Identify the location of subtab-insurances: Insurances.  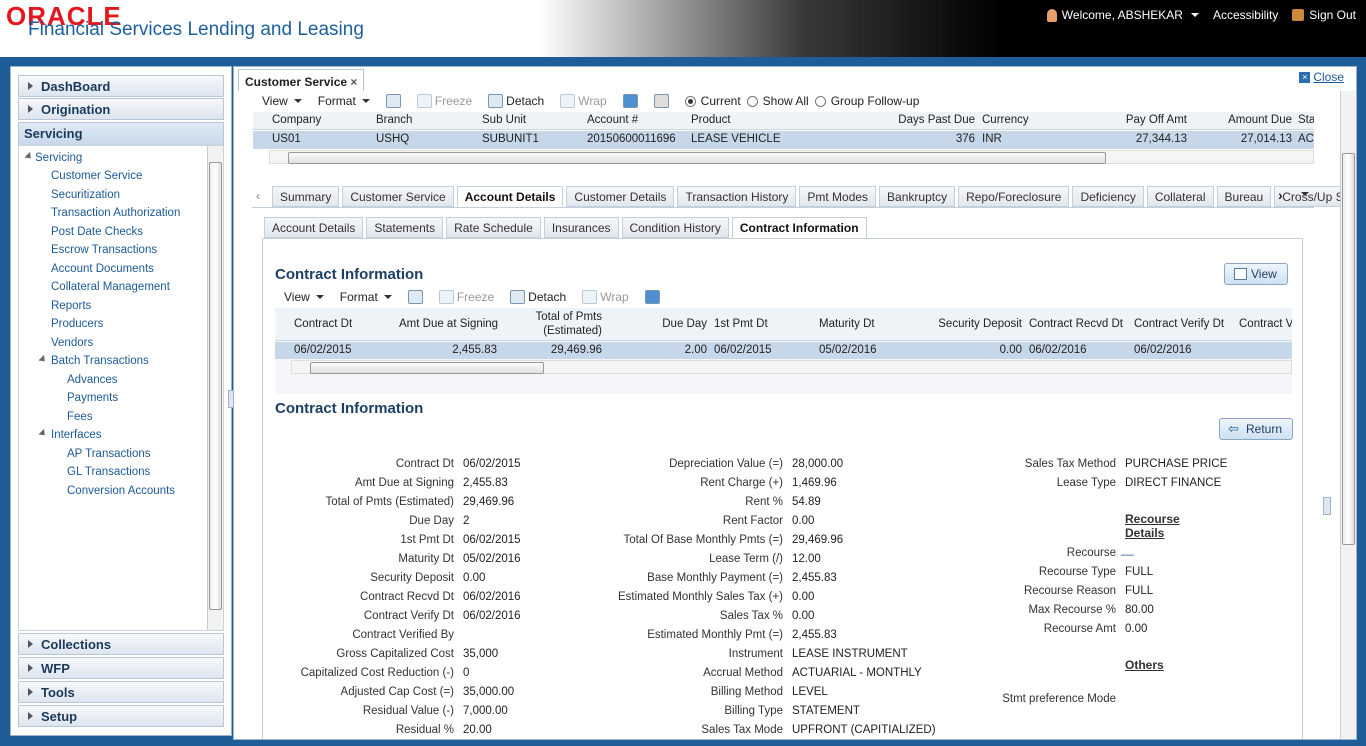
(581, 227).